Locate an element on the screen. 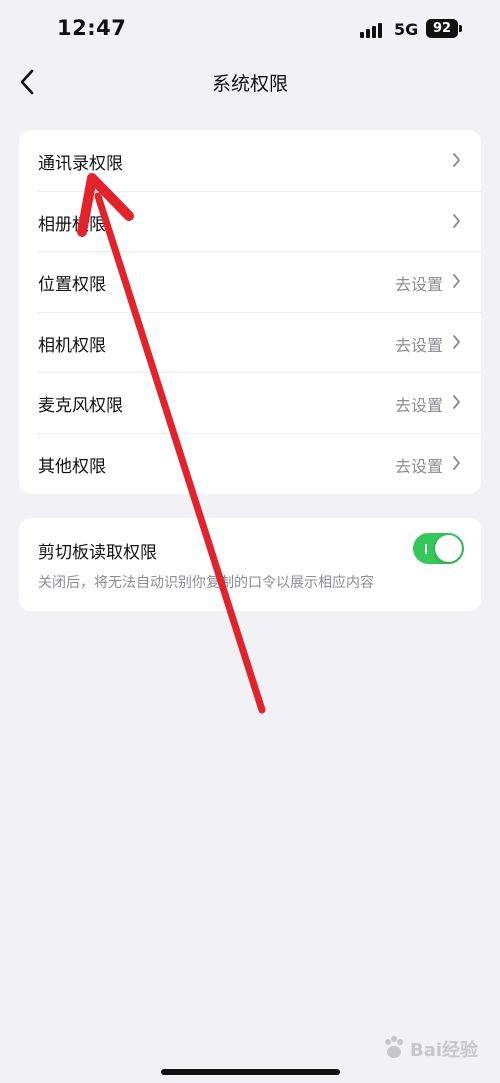 Image resolution: width=500 pixels, height=1083 pixels. network-label: 5G is located at coordinates (406, 29).